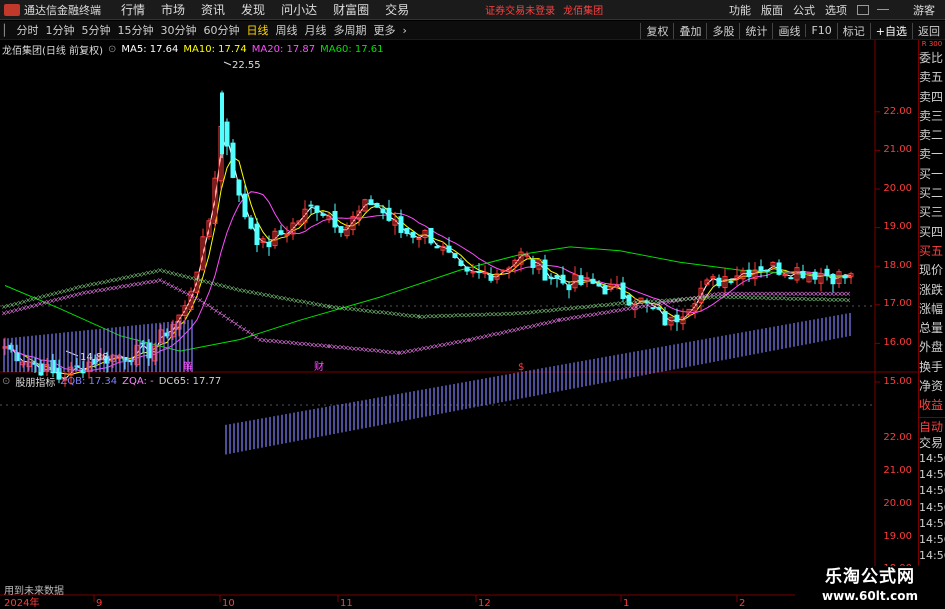  Describe the element at coordinates (253, 9) in the screenshot. I see `menu-item-discover: 发现` at that location.